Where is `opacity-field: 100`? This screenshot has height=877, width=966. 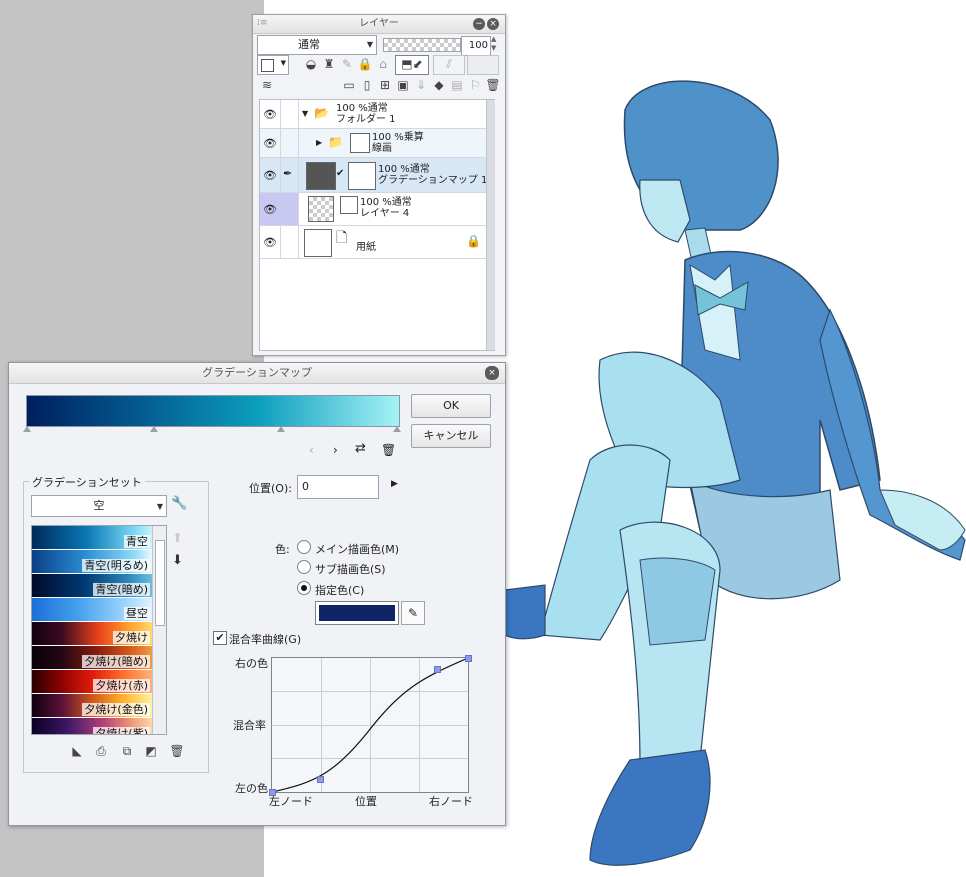
opacity-field: 100 is located at coordinates (476, 46).